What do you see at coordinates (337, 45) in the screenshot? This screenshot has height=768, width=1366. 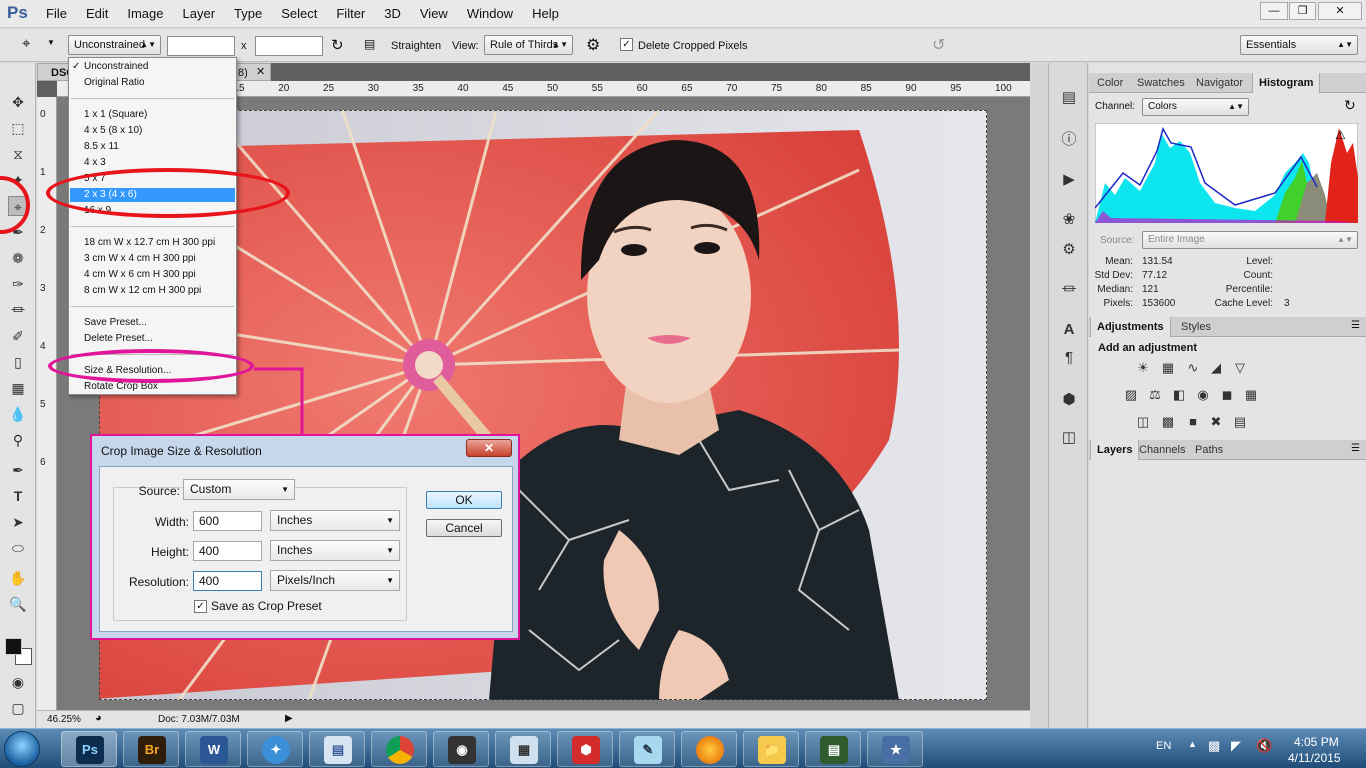 I see `clear-refresh-icon: ↻` at bounding box center [337, 45].